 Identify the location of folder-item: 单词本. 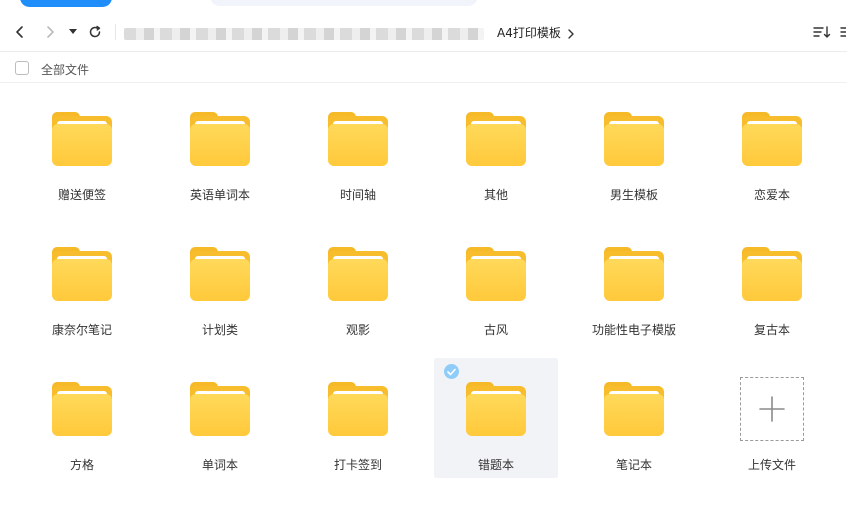
(220, 418).